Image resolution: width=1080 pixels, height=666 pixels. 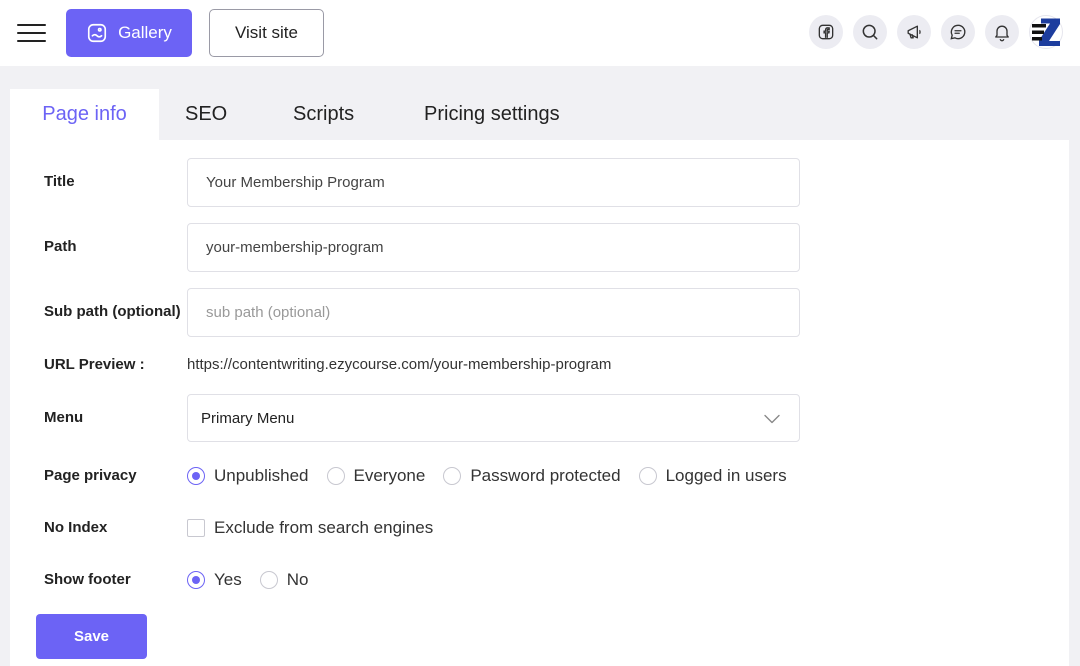 I want to click on tab-page-info: Page info, so click(x=84, y=114).